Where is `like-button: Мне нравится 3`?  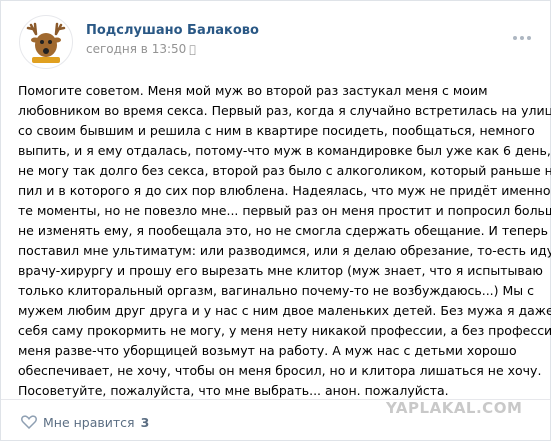 like-button: Мне нравится 3 is located at coordinates (85, 422).